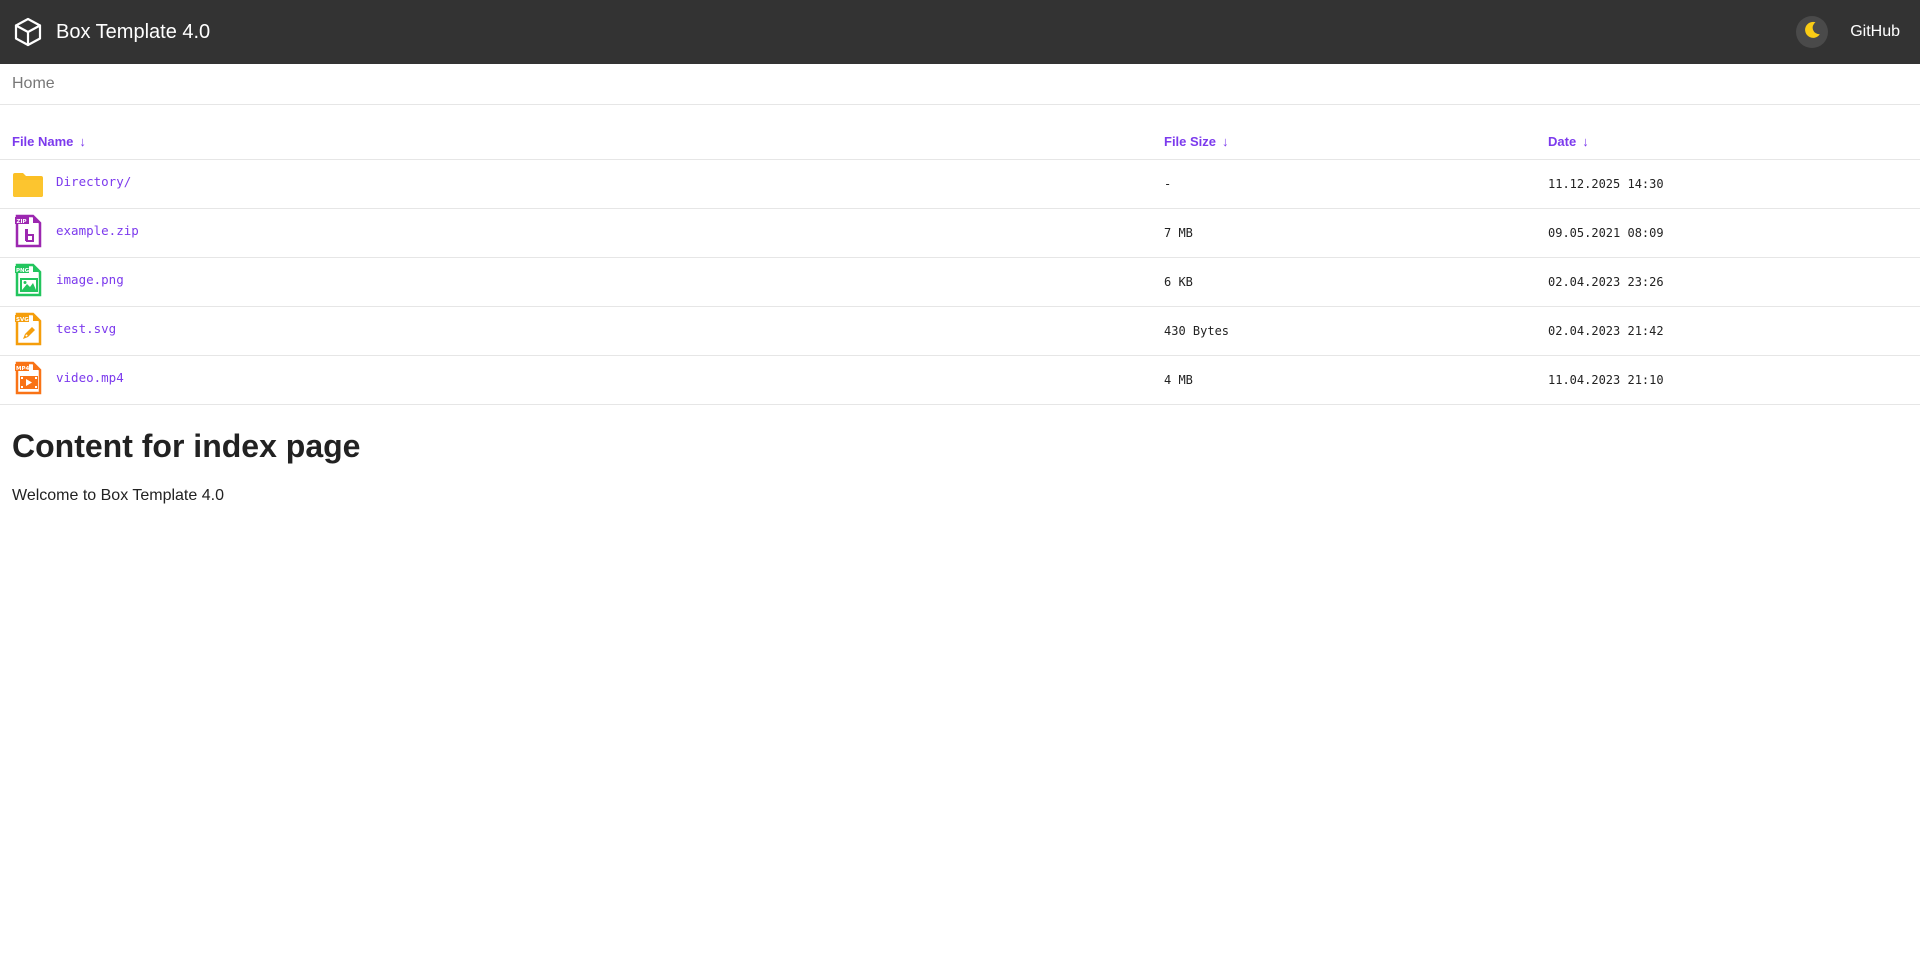  I want to click on file-link: image.png, so click(90, 279).